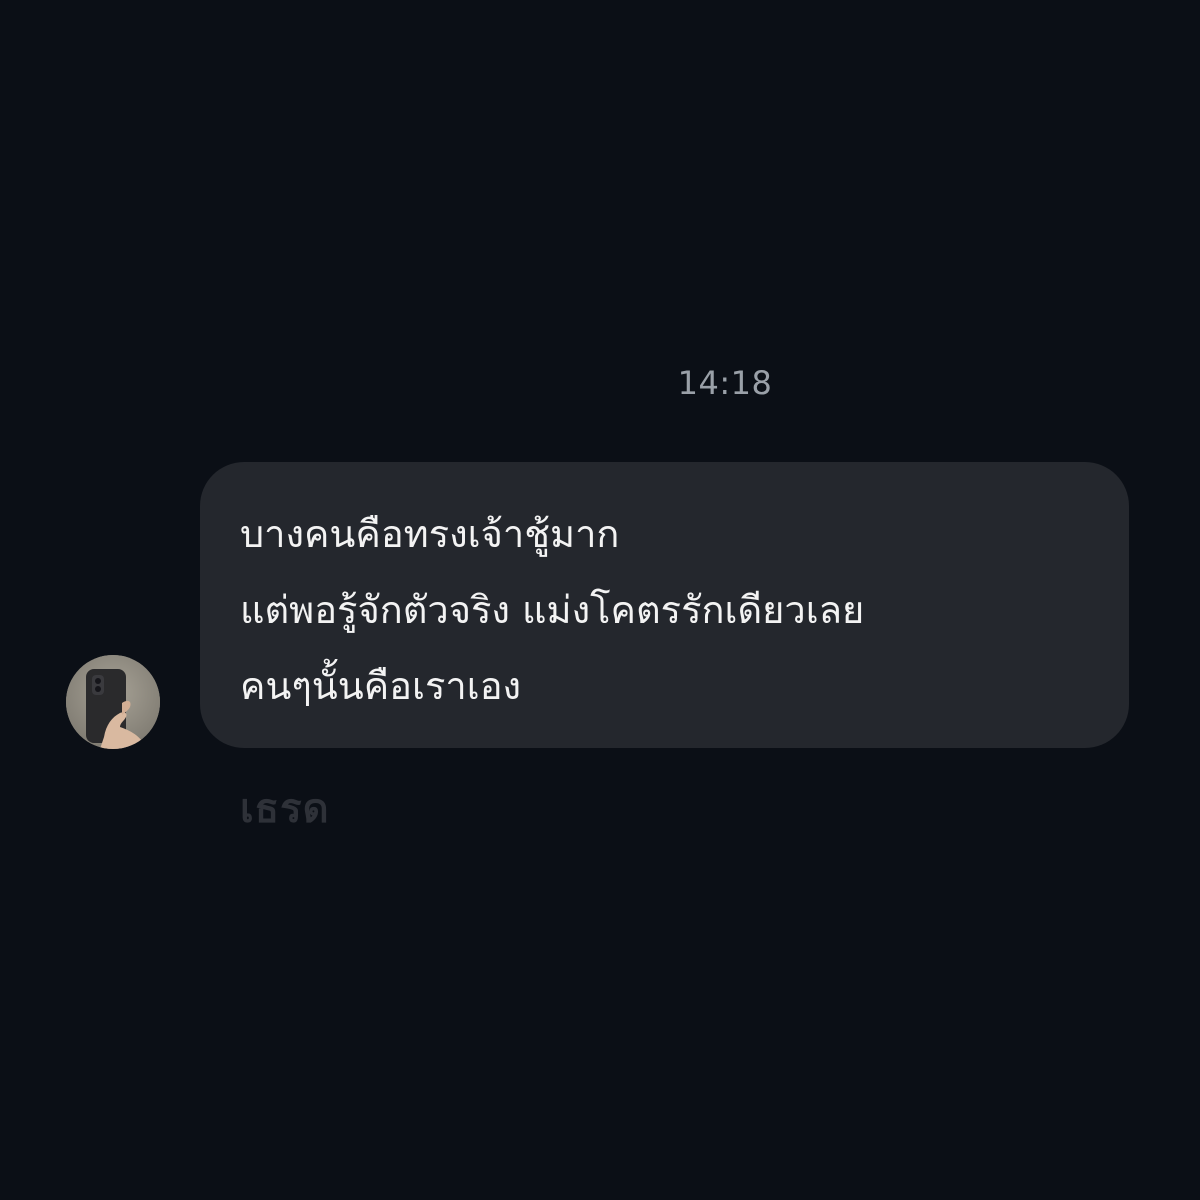  I want to click on avatar, so click(113, 702).